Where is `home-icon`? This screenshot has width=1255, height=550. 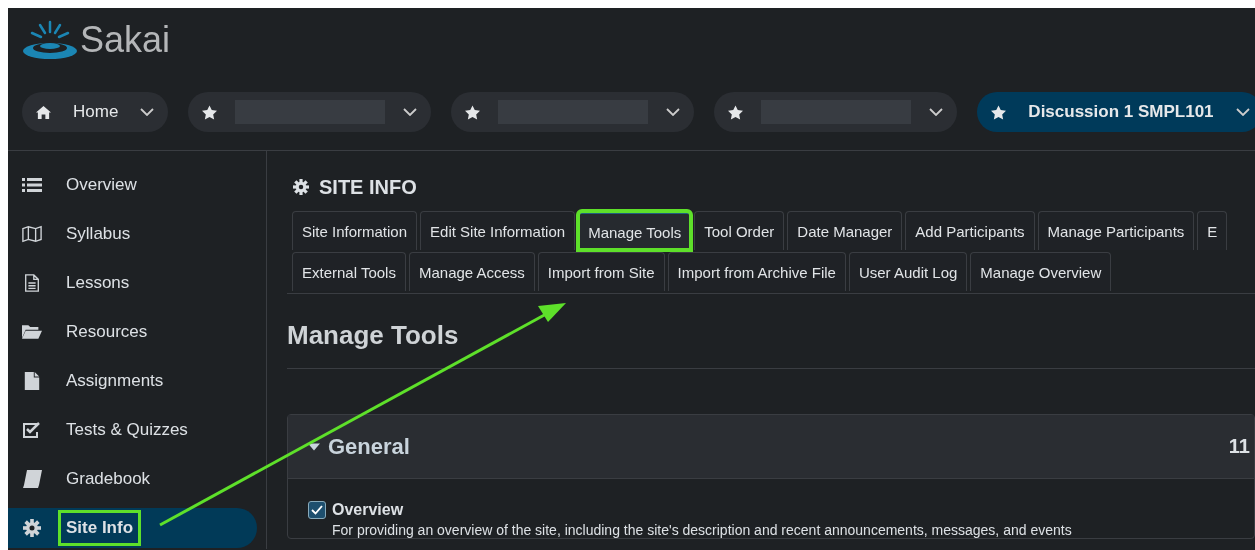
home-icon is located at coordinates (43, 112).